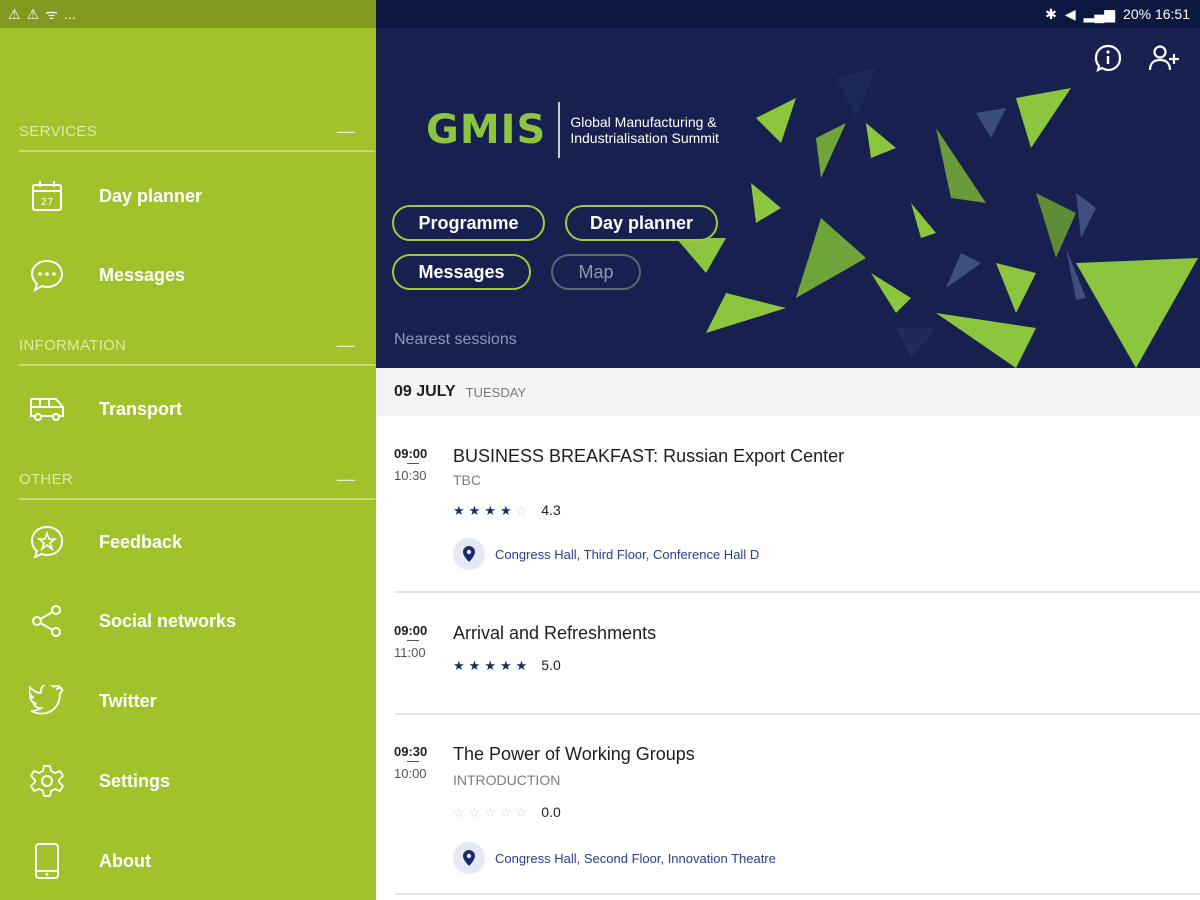 This screenshot has height=900, width=1200. I want to click on menu-label: Twitter, so click(128, 700).